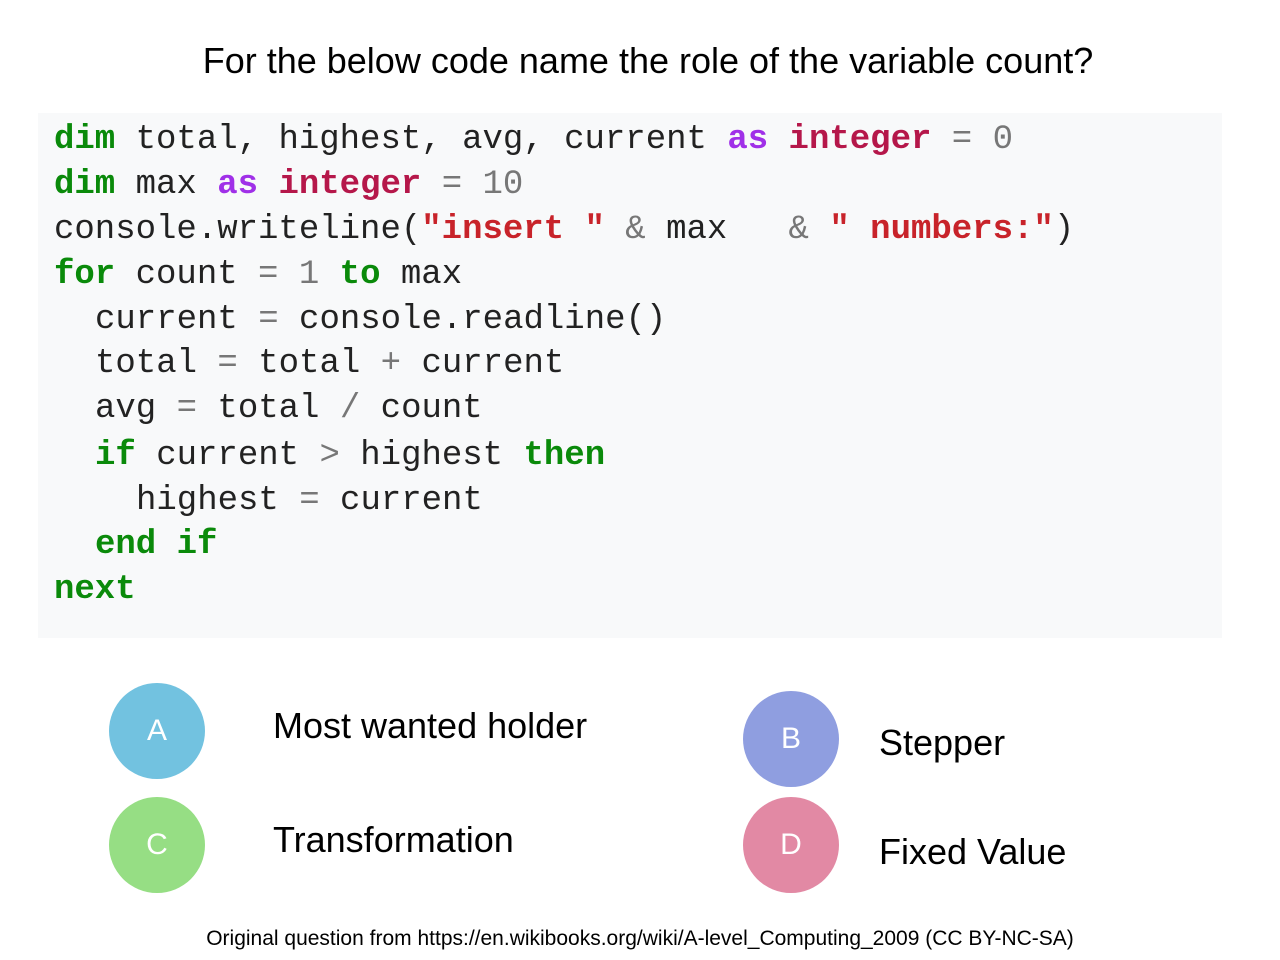  Describe the element at coordinates (85, 275) in the screenshot. I see `code-token: for` at that location.